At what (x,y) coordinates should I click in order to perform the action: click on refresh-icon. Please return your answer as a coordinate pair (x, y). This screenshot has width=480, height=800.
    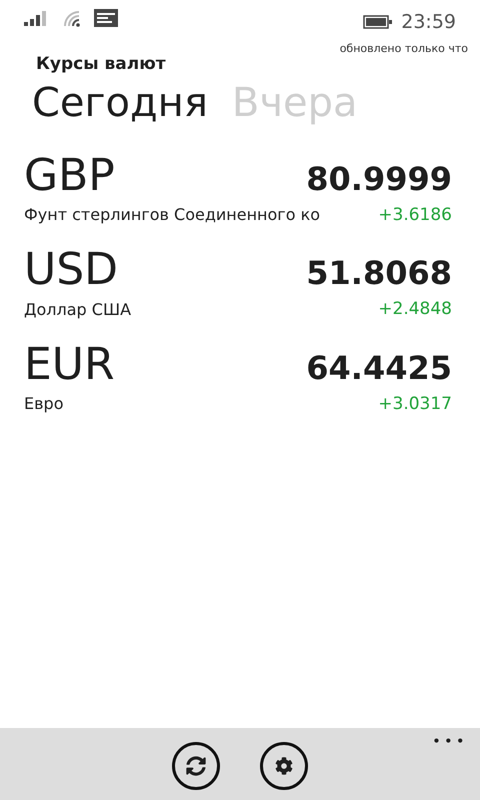
    Looking at the image, I should click on (196, 766).